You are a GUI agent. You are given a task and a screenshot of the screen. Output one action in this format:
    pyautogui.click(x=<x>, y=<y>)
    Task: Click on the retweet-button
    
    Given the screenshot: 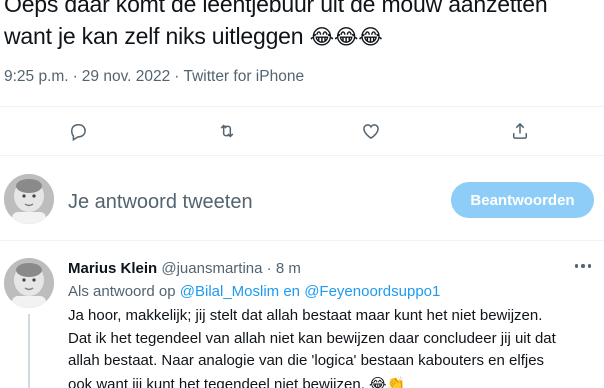 What is the action you would take?
    pyautogui.click(x=227, y=131)
    